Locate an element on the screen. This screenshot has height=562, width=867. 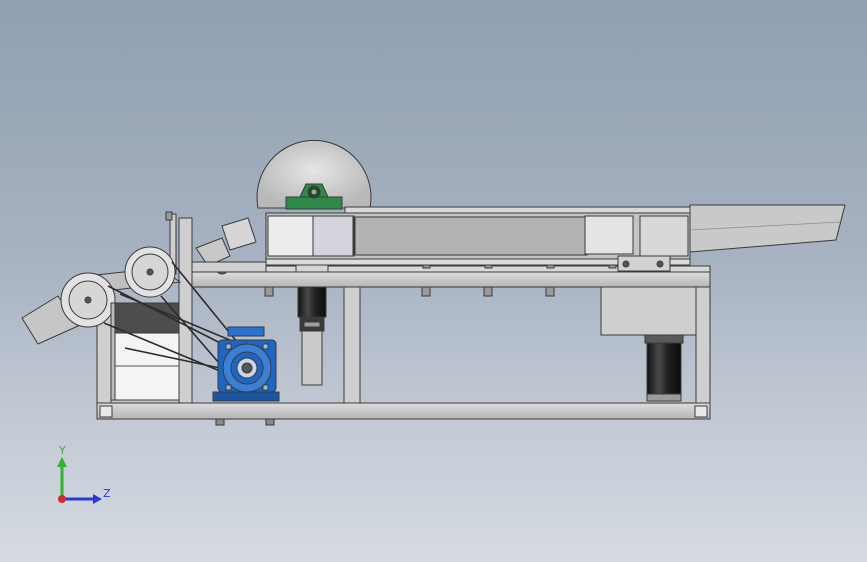
conveyor-inner is located at coordinates (471, 236).